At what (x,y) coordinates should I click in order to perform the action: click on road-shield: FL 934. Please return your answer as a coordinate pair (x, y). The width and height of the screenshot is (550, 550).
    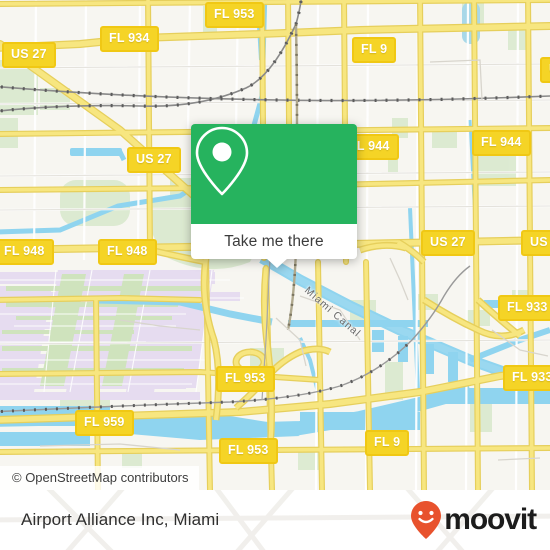
    Looking at the image, I should click on (129, 39).